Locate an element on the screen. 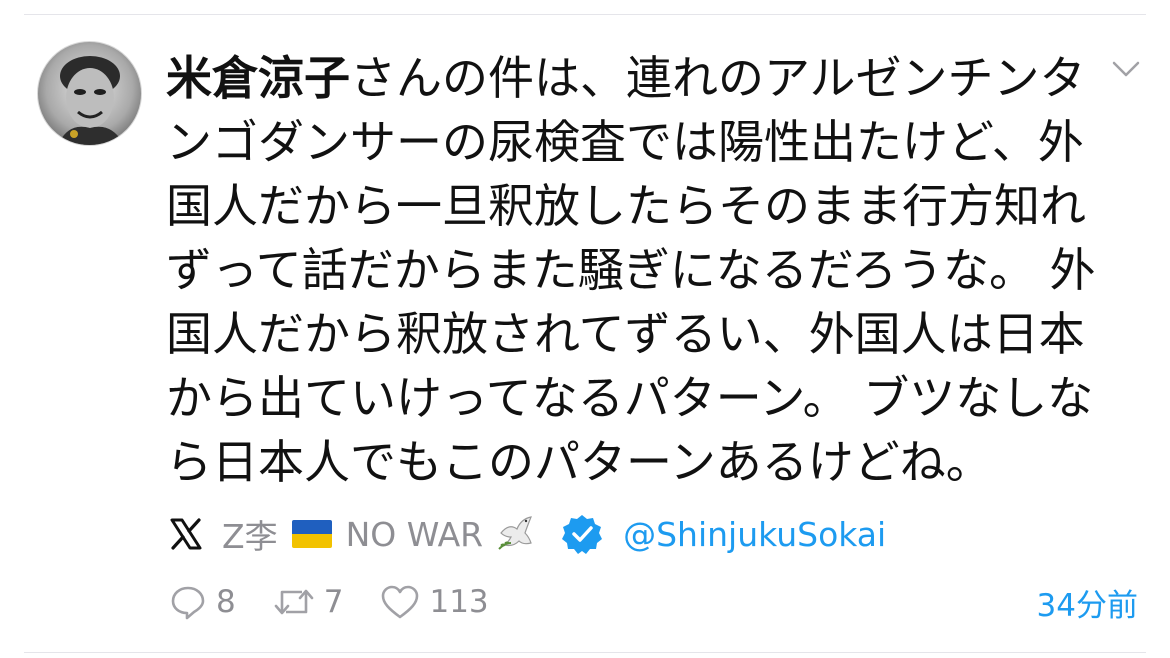 The image size is (1170, 658). reply-count: 8 is located at coordinates (226, 602).